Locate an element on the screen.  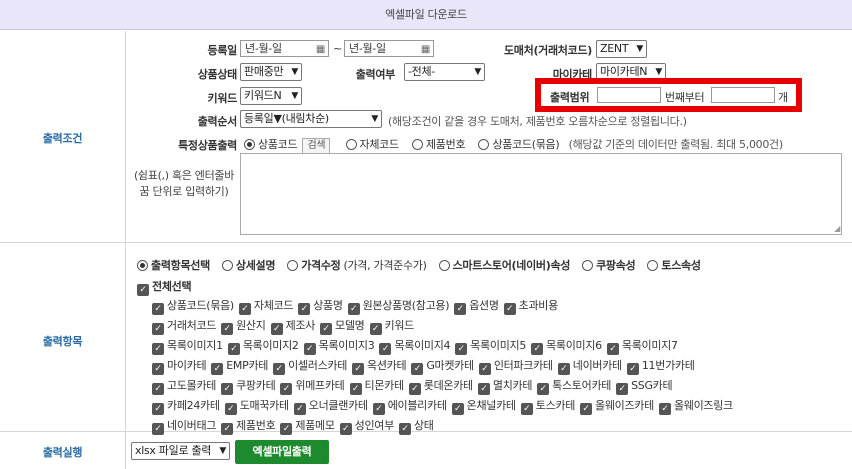
item-mode-radio: 출력항목선택 is located at coordinates (173, 265).